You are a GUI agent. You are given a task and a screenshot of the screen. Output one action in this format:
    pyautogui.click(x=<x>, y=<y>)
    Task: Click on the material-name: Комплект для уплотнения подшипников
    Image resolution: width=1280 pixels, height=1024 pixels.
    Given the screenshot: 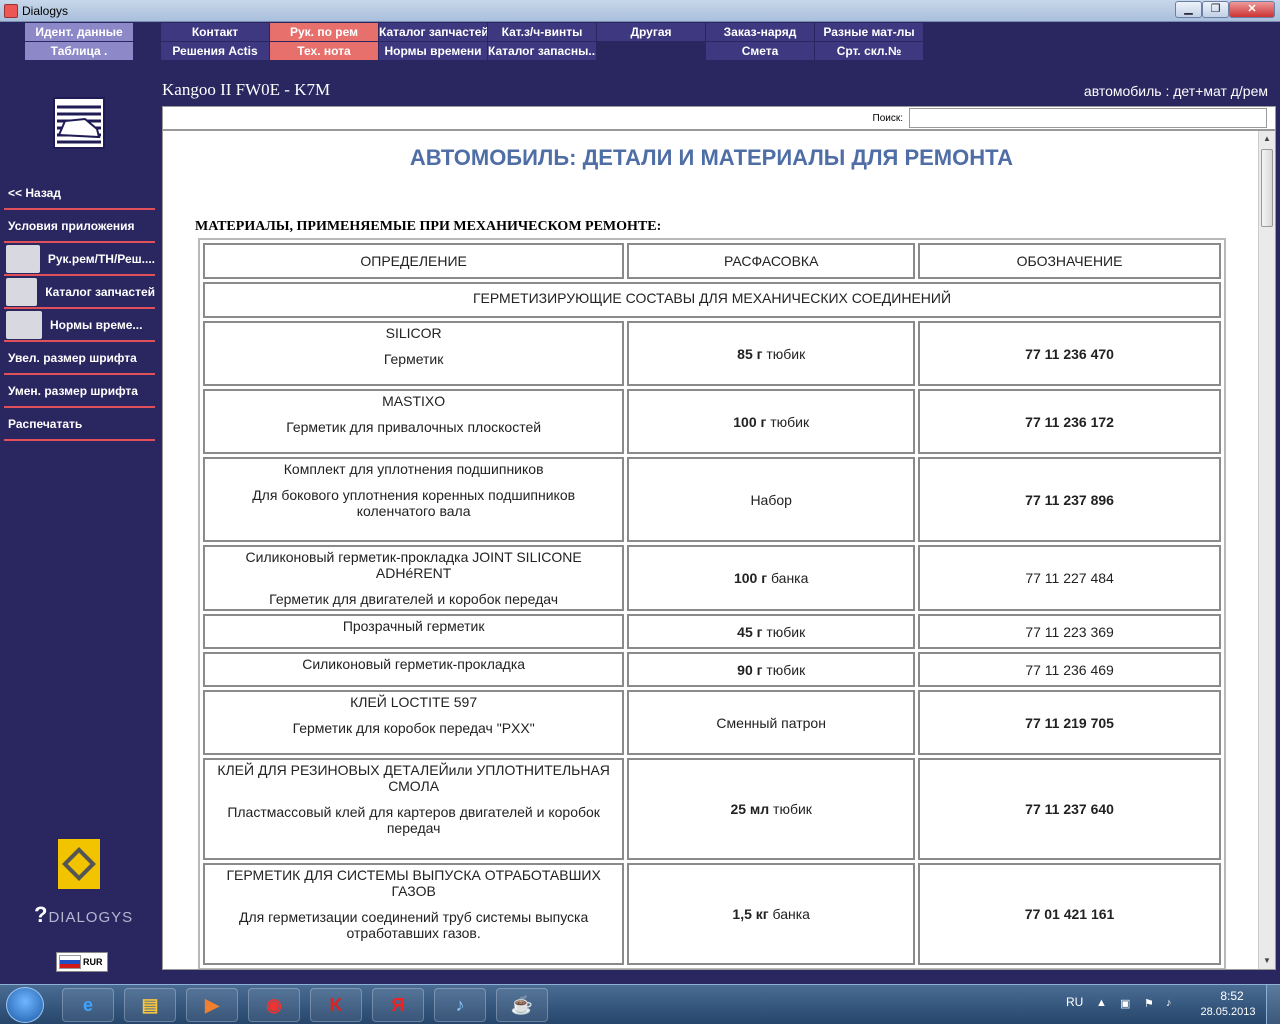 What is the action you would take?
    pyautogui.click(x=413, y=469)
    